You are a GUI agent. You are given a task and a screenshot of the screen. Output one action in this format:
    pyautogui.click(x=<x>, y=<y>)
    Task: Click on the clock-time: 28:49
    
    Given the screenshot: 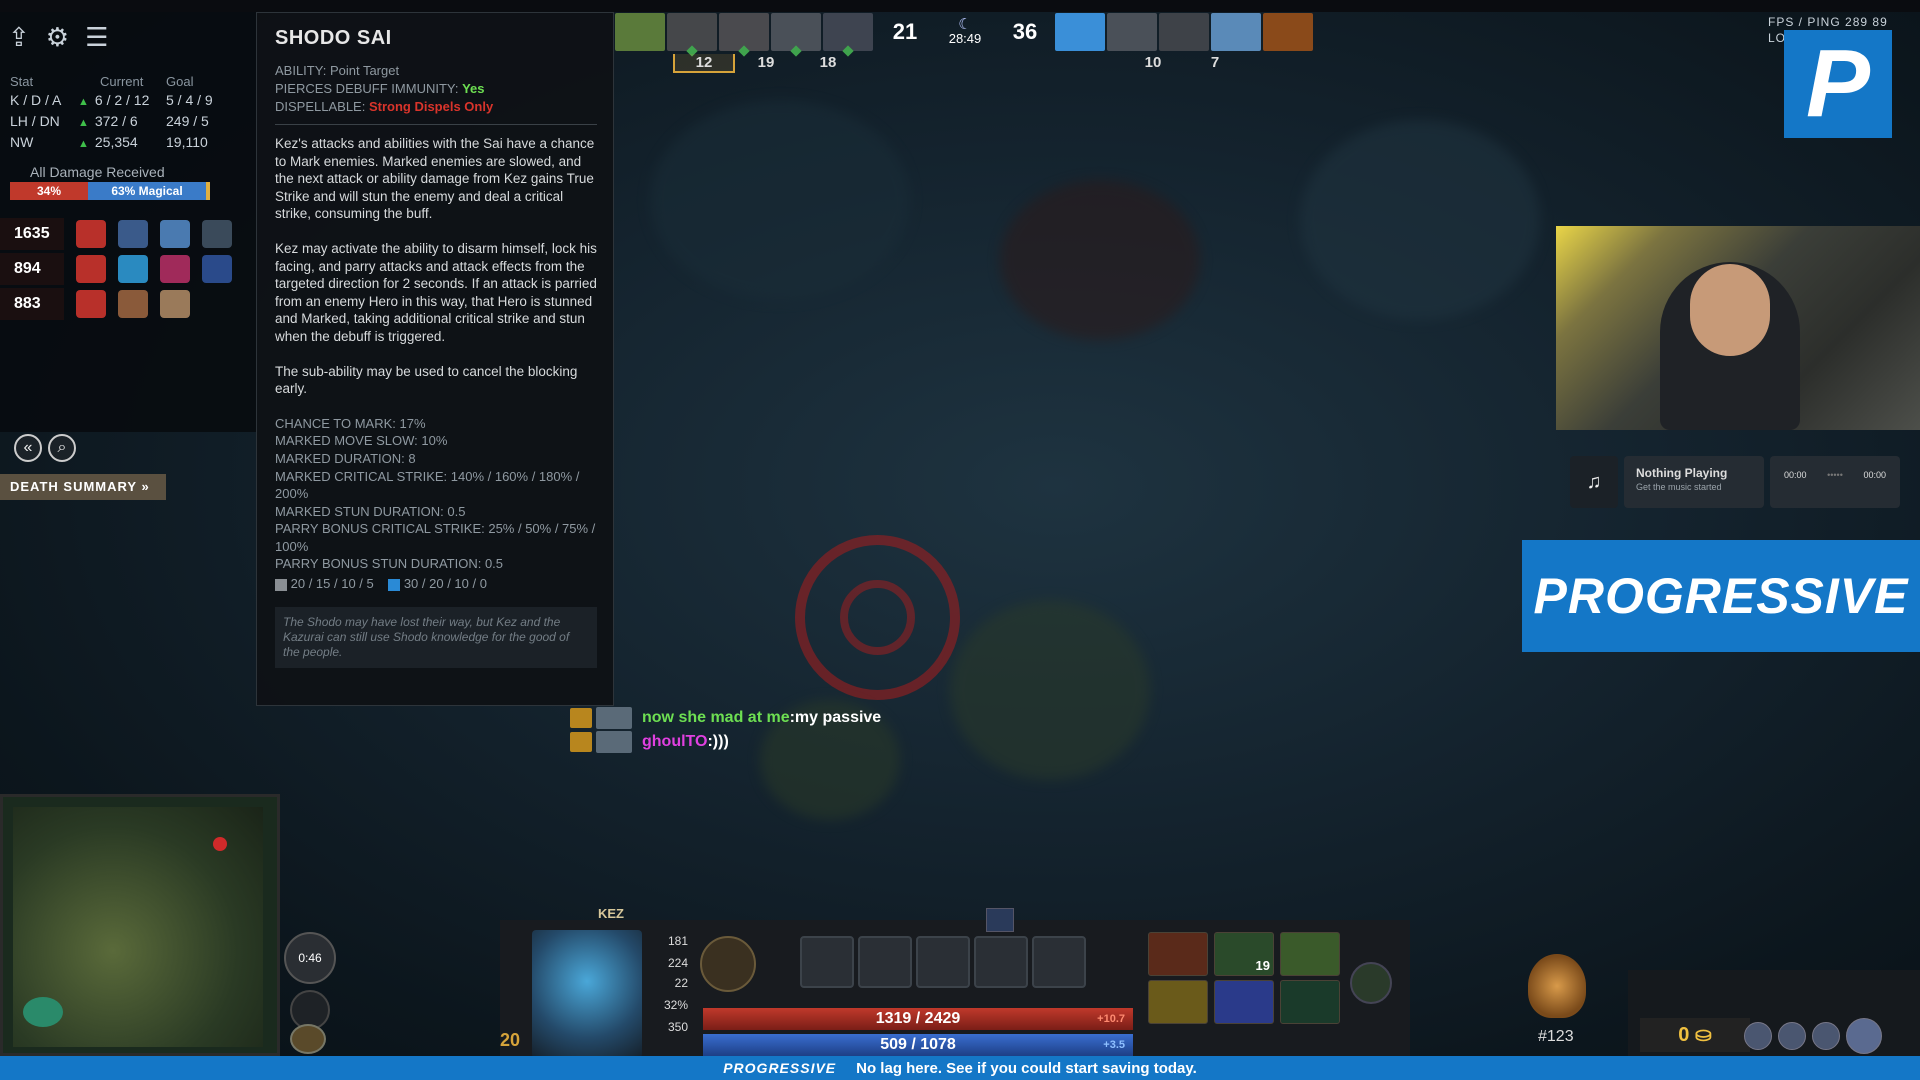 What is the action you would take?
    pyautogui.click(x=965, y=38)
    